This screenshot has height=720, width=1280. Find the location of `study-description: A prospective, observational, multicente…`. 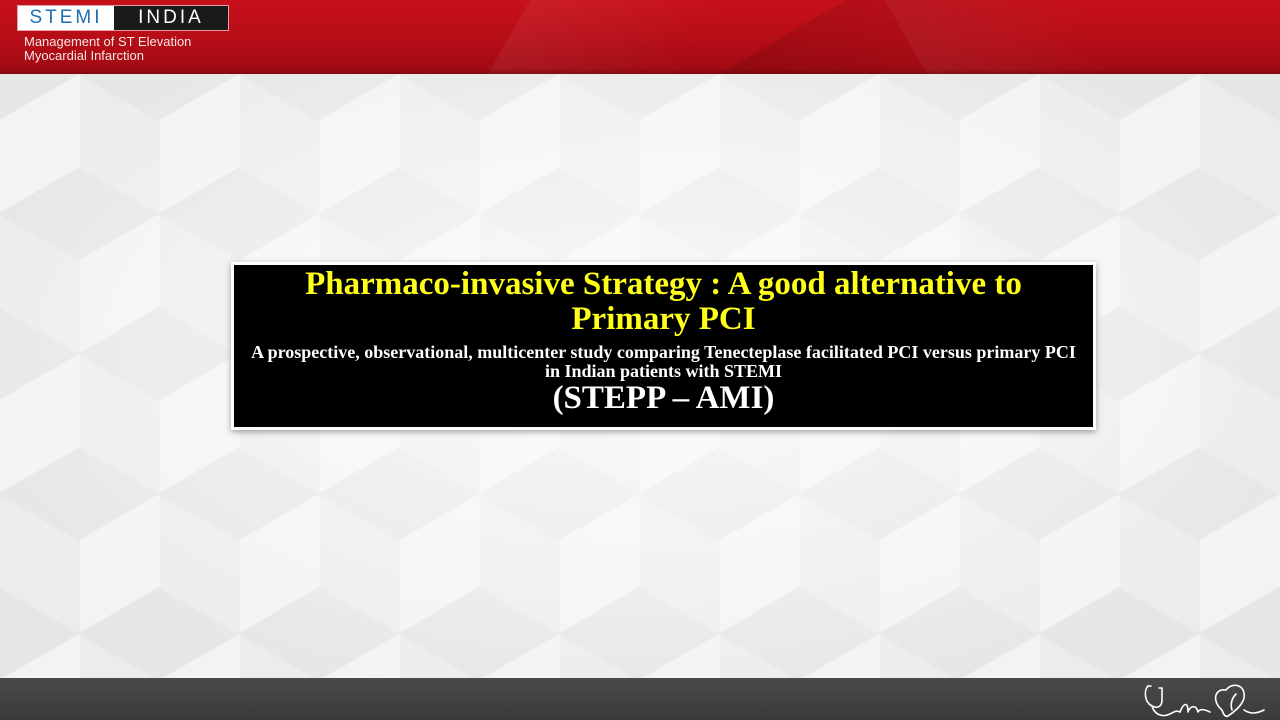

study-description: A prospective, observational, multicente… is located at coordinates (663, 361).